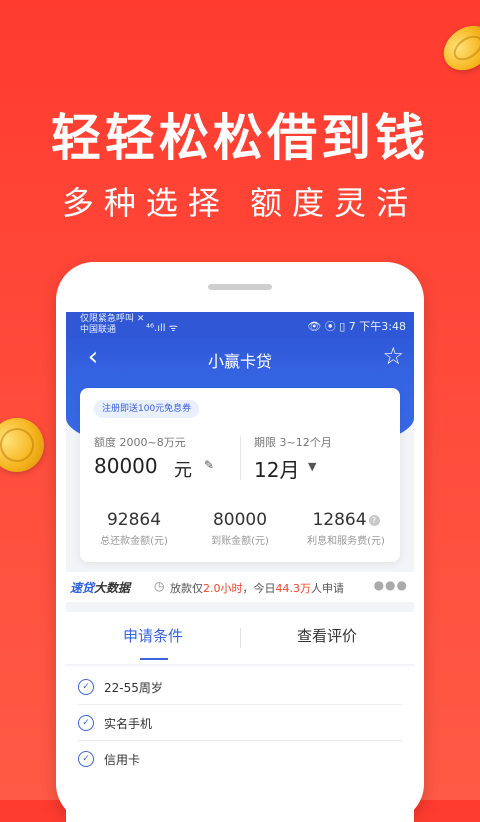 The height and width of the screenshot is (822, 480). Describe the element at coordinates (100, 588) in the screenshot. I see `bigdata-logo: 速贷大数据` at that location.